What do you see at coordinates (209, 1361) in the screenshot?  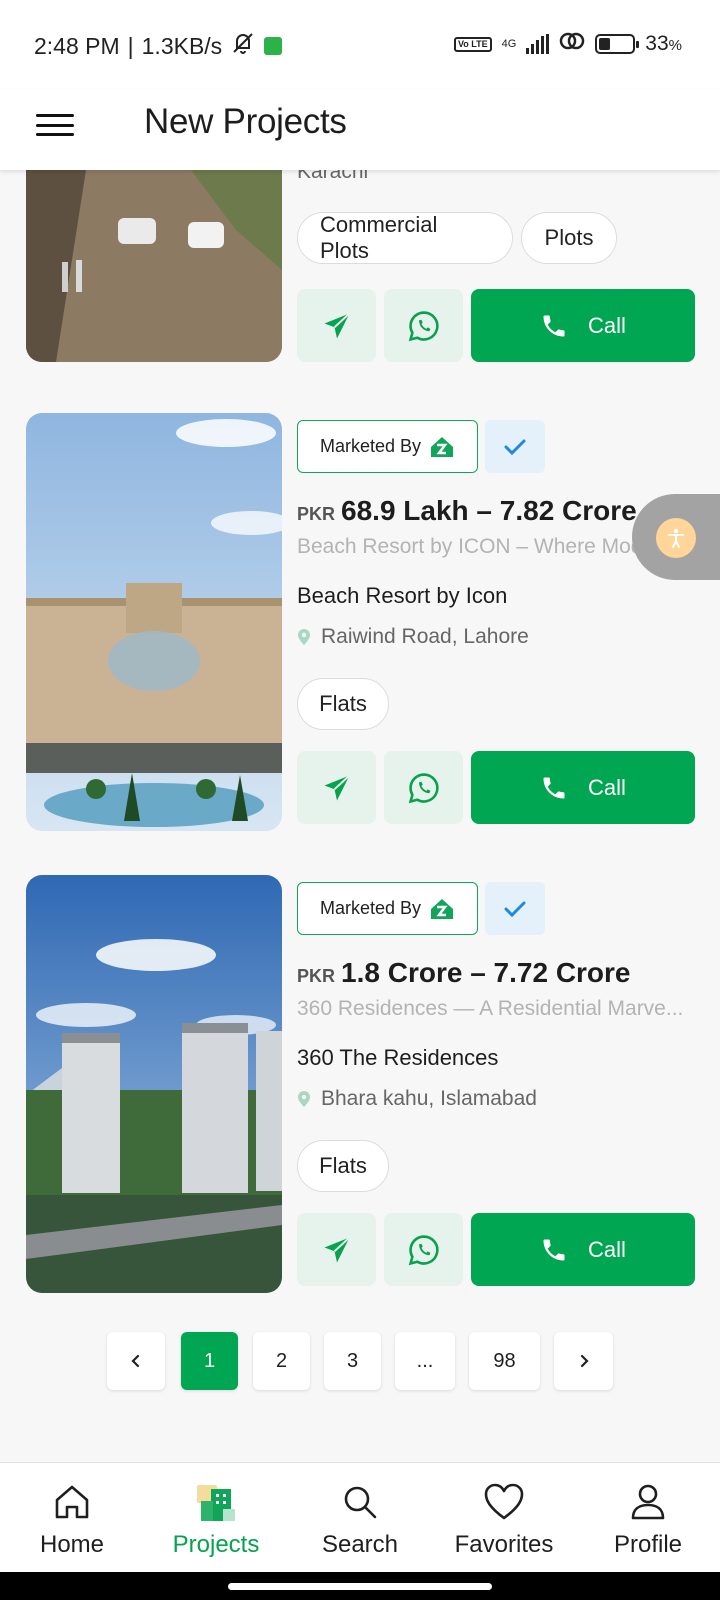 I see `page-button-1: 1` at bounding box center [209, 1361].